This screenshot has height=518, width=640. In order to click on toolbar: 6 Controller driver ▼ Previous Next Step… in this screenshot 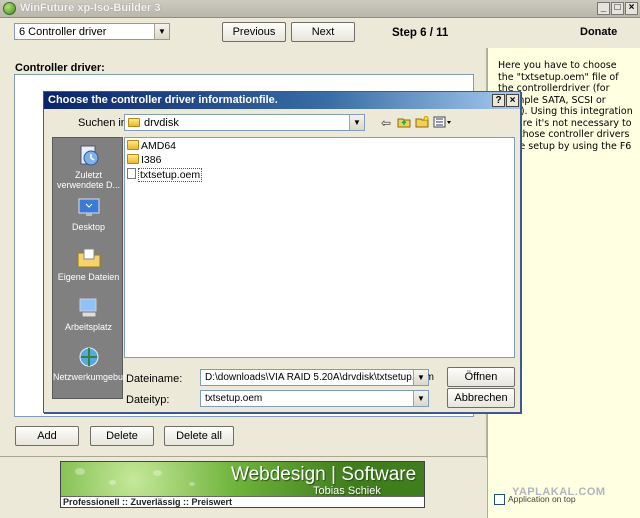, I will do `click(320, 33)`.